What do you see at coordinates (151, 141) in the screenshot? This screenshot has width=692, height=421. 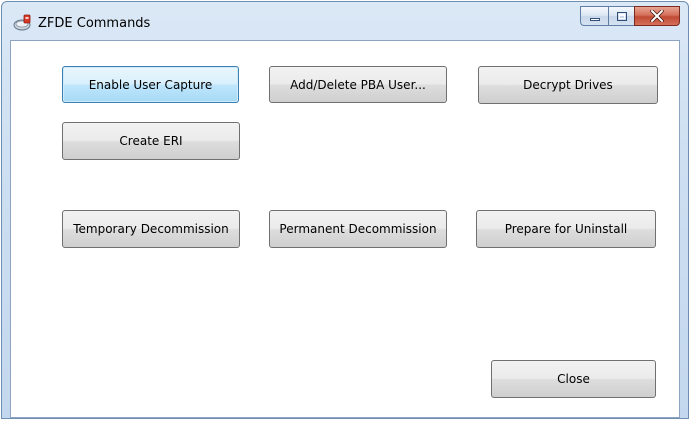 I see `create-eri-button: Create ERI` at bounding box center [151, 141].